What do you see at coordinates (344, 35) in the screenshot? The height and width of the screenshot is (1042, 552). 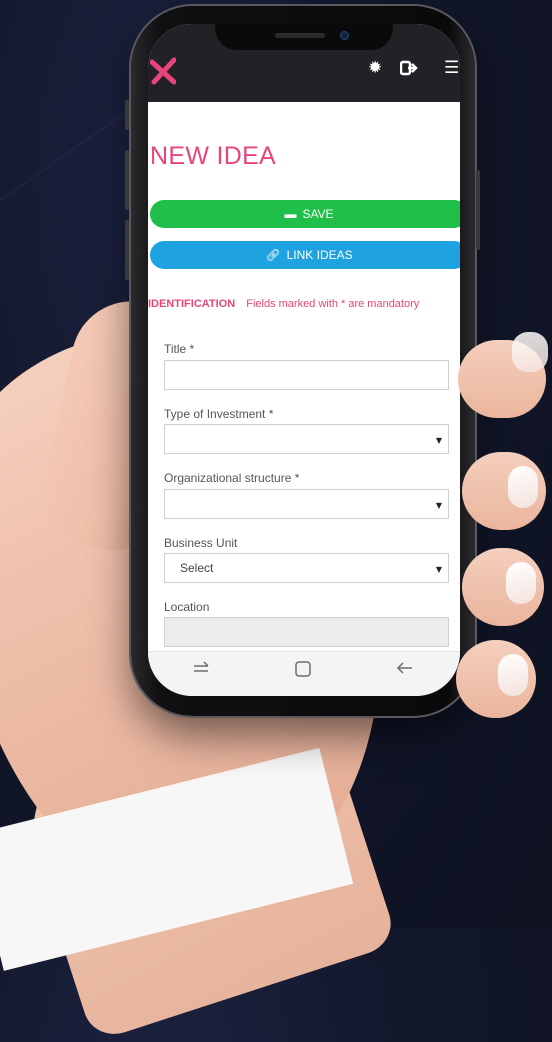 I see `front-camera` at bounding box center [344, 35].